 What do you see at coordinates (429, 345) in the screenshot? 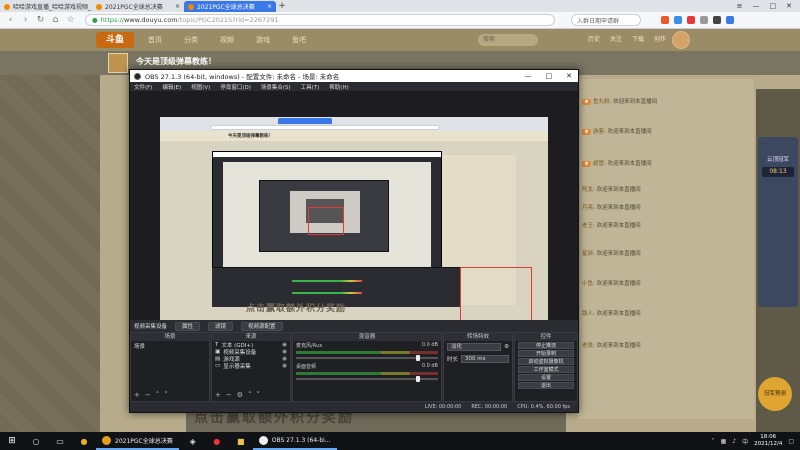
I see `channel-db: 0.0 dB` at bounding box center [429, 345].